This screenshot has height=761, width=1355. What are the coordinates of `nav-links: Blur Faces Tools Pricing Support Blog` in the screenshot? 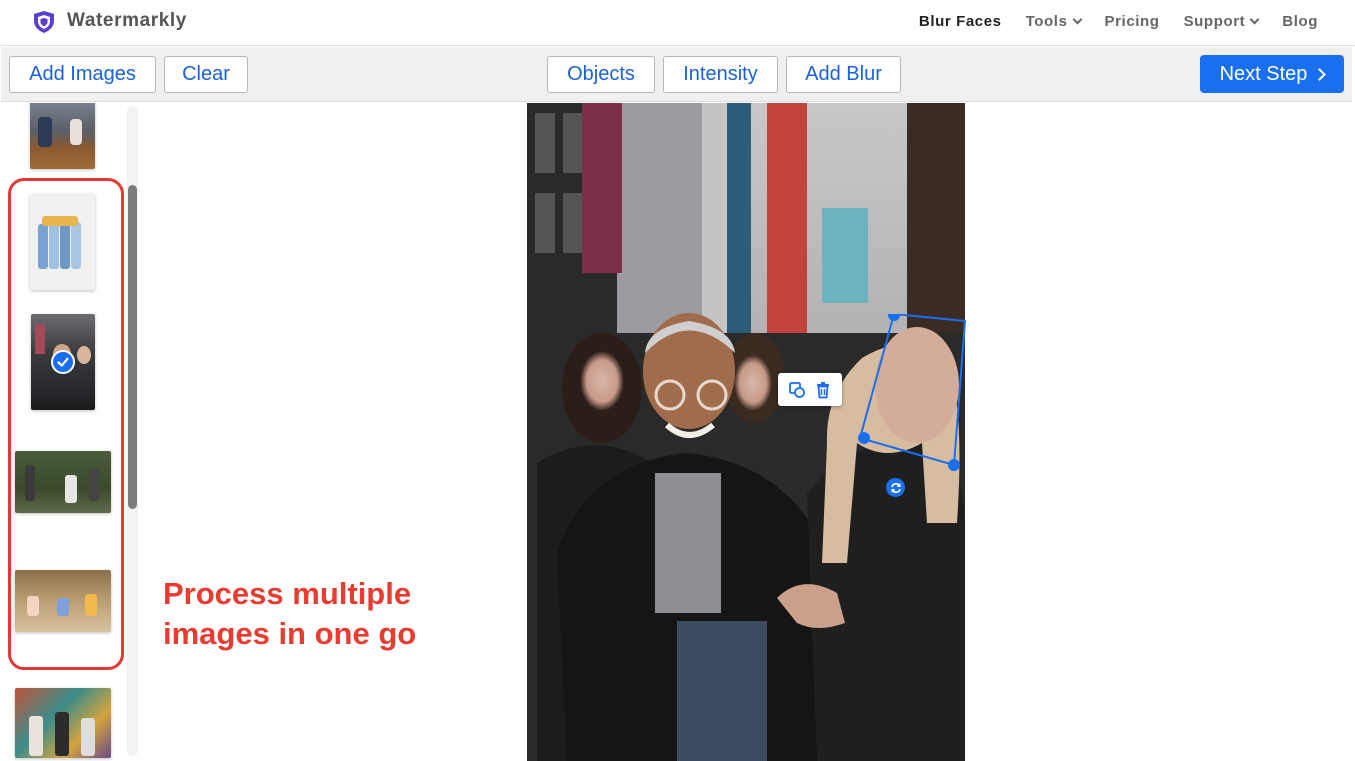 It's located at (1106, 21).